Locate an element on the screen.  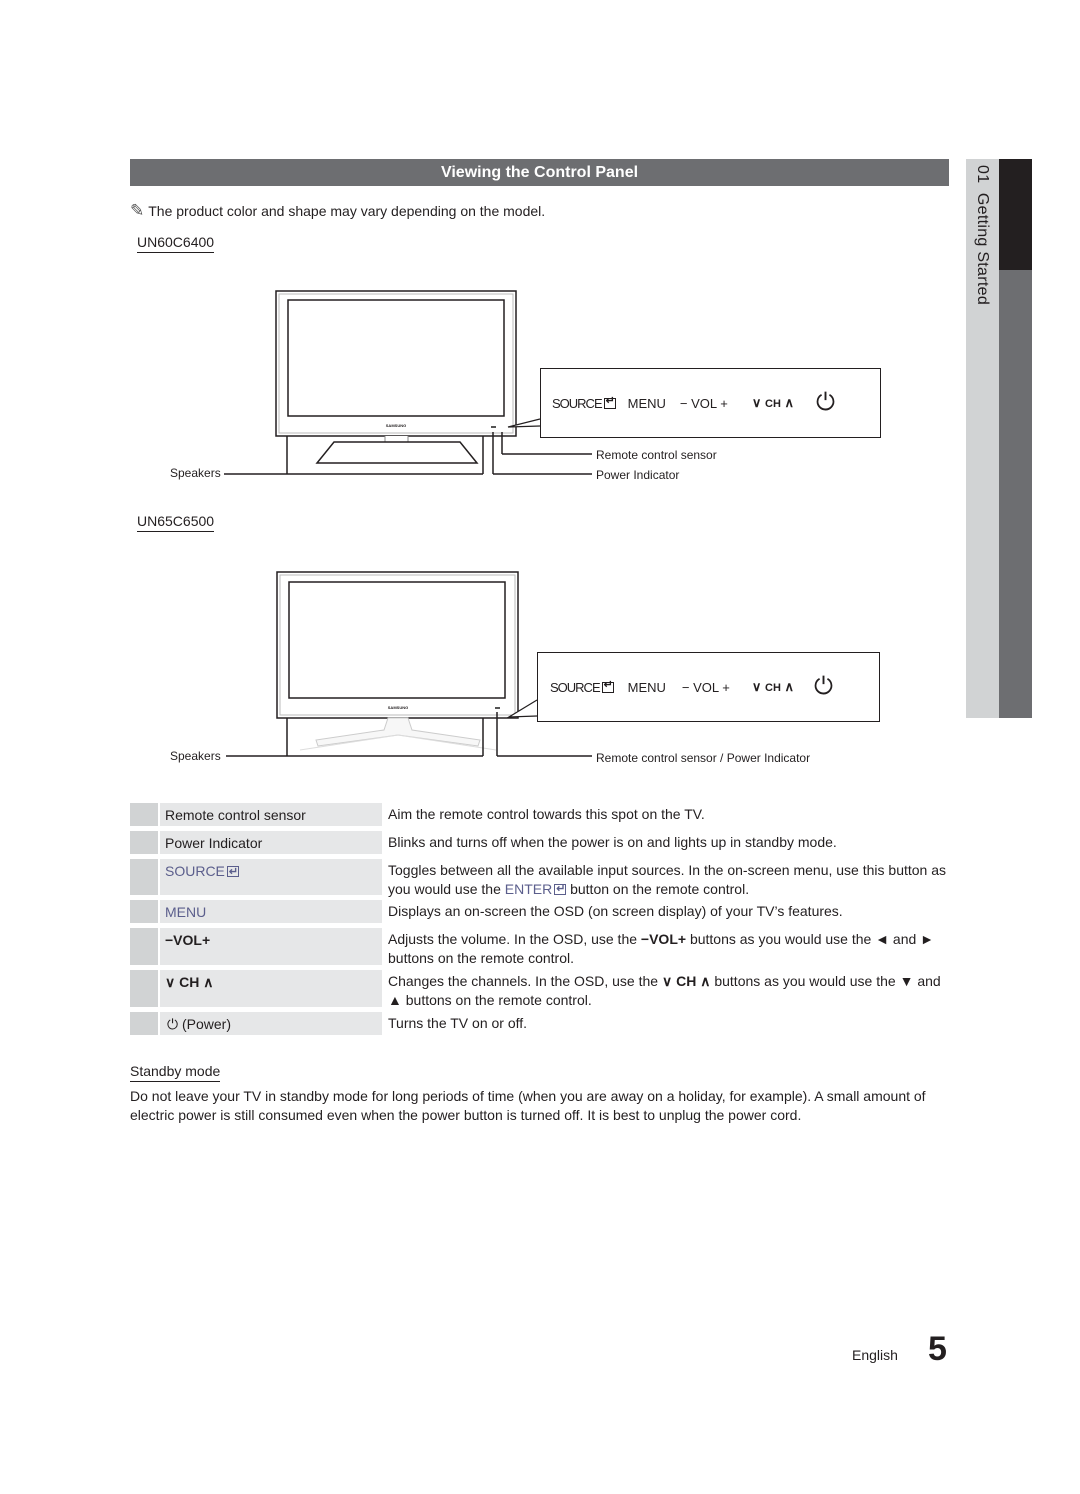
table-row: ⏻ (Power) Turns the TV on or off. is located at coordinates (539, 1023).